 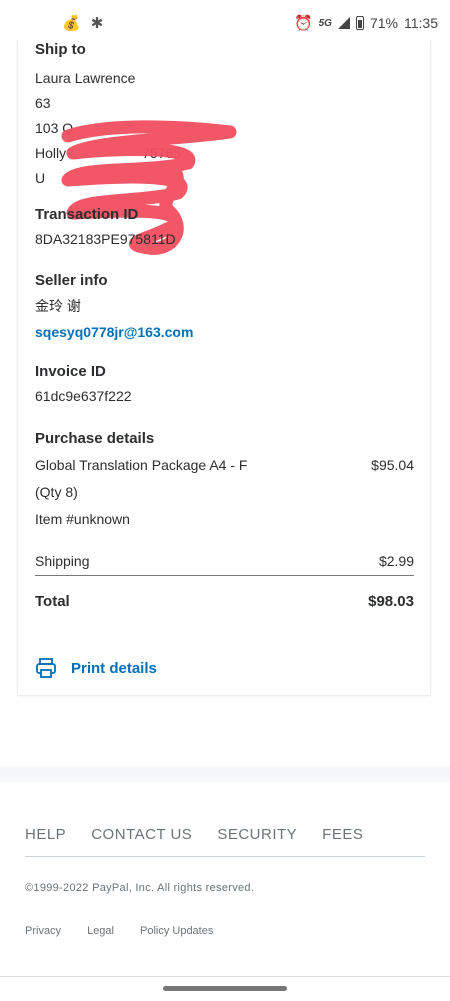 What do you see at coordinates (224, 226) in the screenshot?
I see `transaction-id-section: Transaction ID 8DA32183PE975811D` at bounding box center [224, 226].